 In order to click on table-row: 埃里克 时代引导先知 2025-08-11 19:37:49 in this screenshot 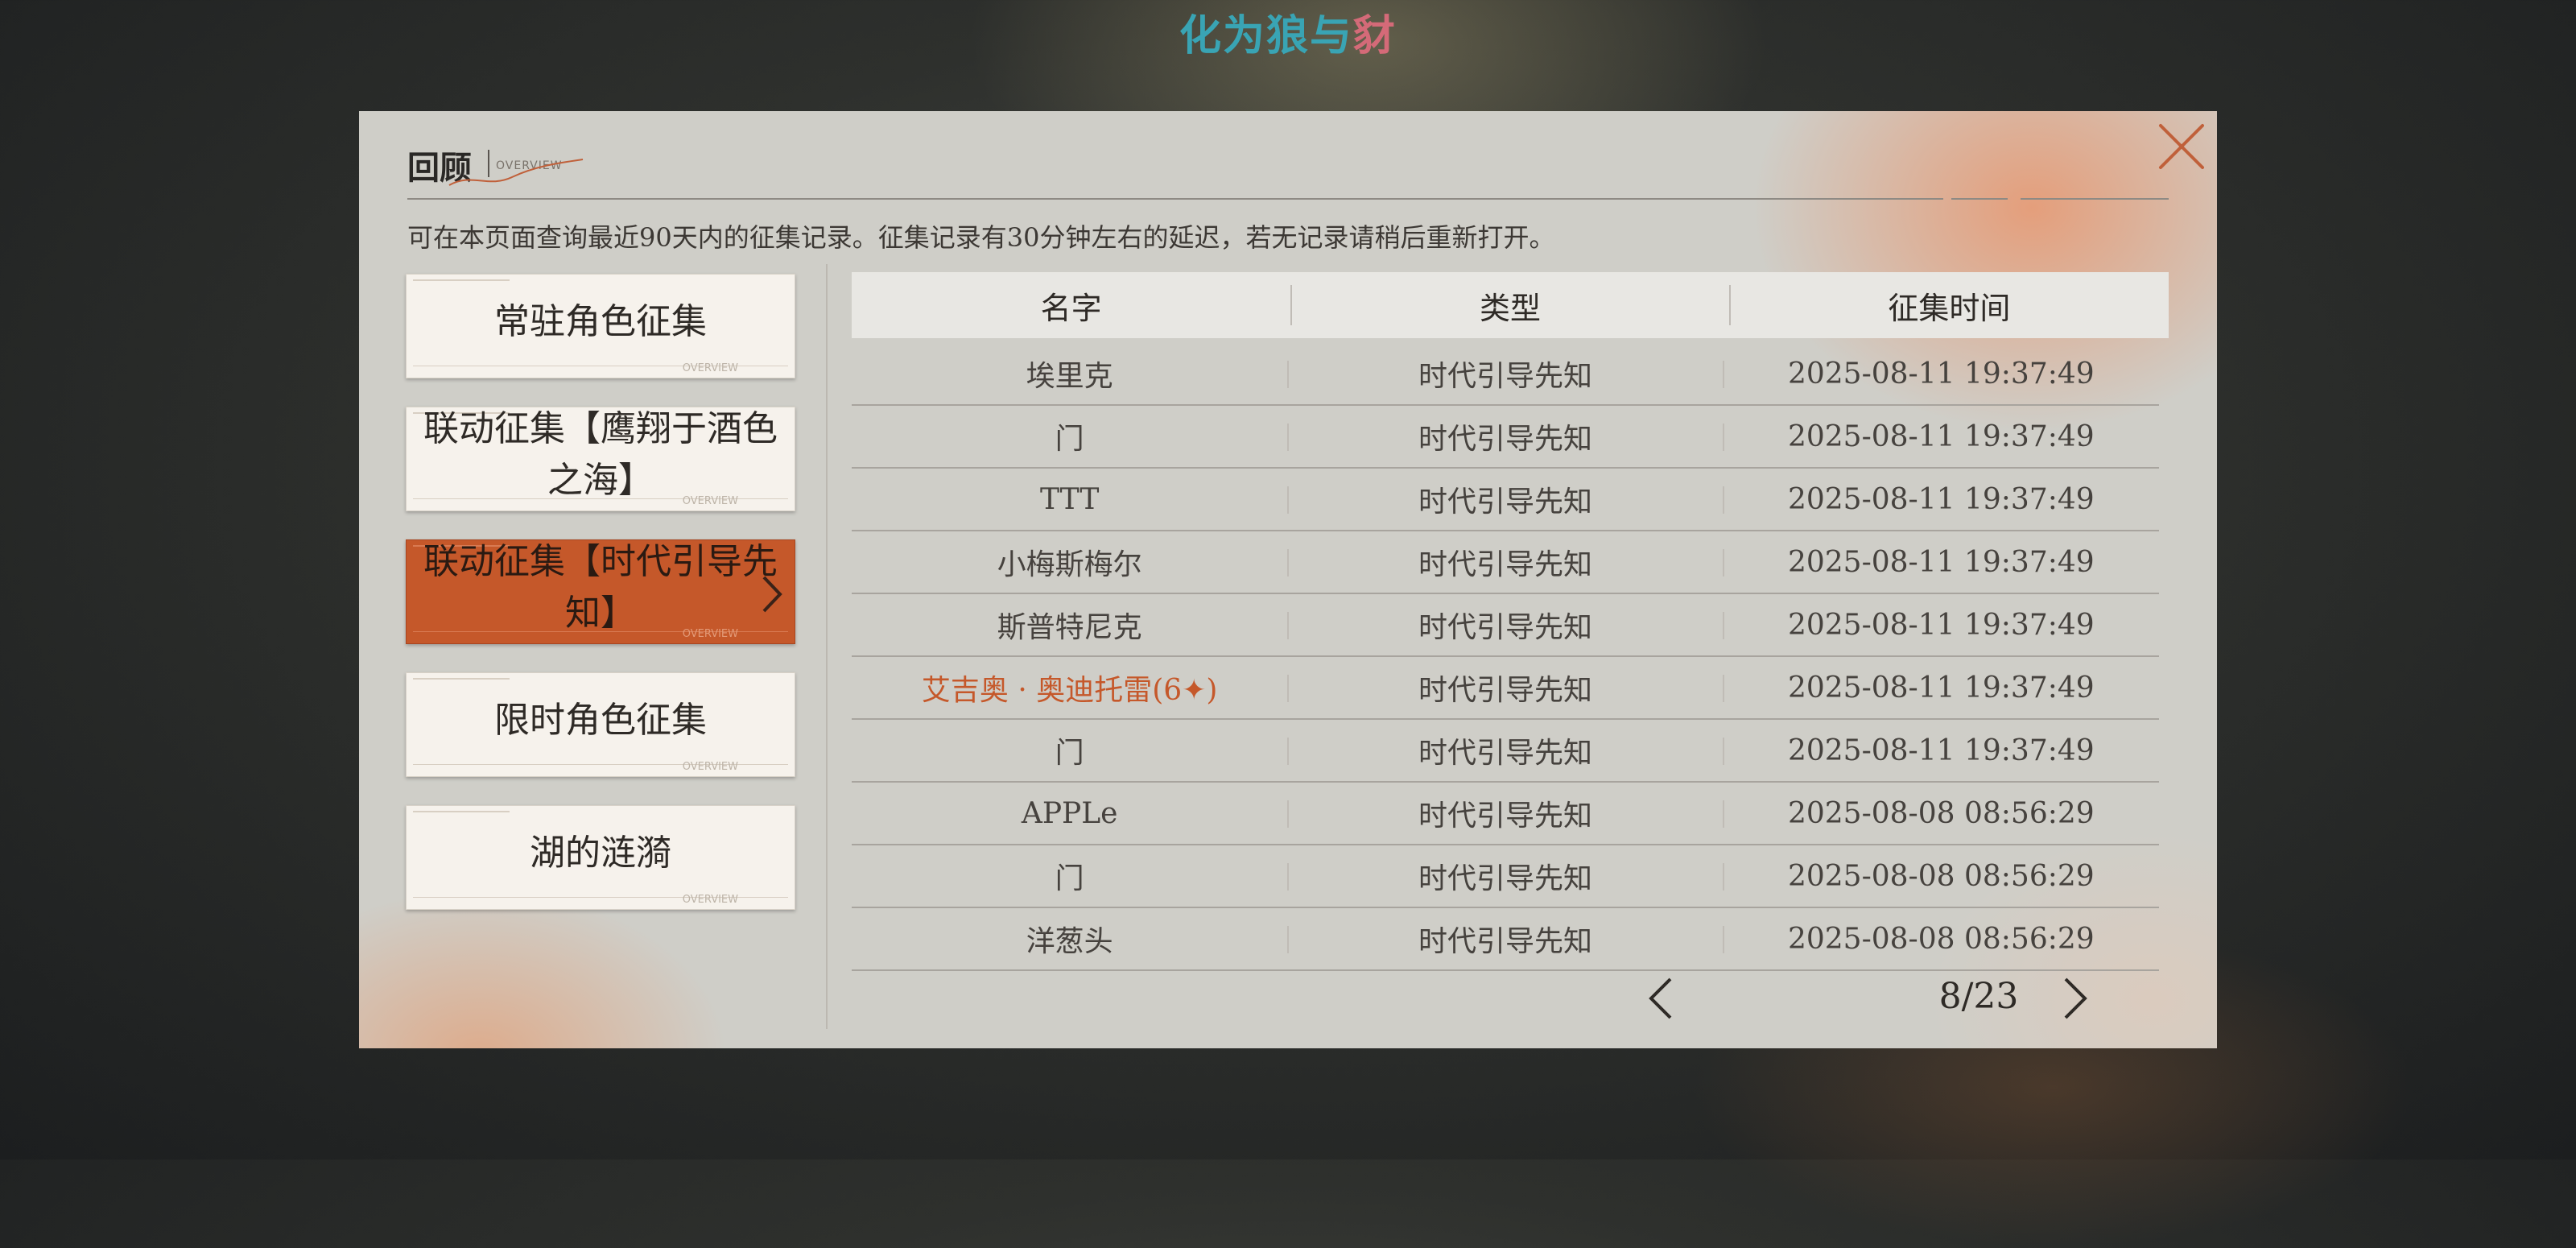, I will do `click(1505, 374)`.